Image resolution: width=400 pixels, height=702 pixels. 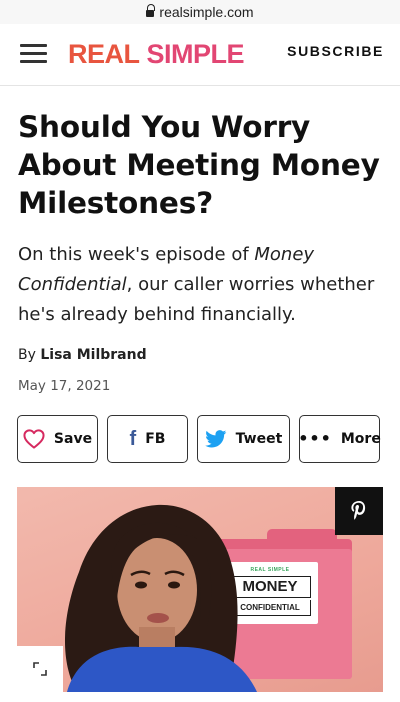 I want to click on twitter-bird-icon, so click(x=215, y=439).